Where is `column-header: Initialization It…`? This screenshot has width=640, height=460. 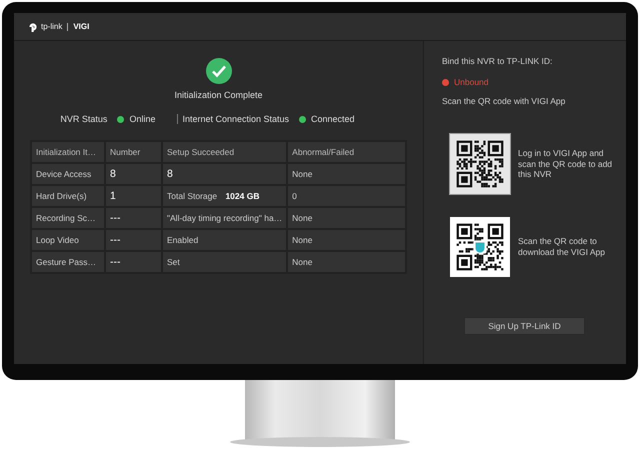 column-header: Initialization It… is located at coordinates (68, 152).